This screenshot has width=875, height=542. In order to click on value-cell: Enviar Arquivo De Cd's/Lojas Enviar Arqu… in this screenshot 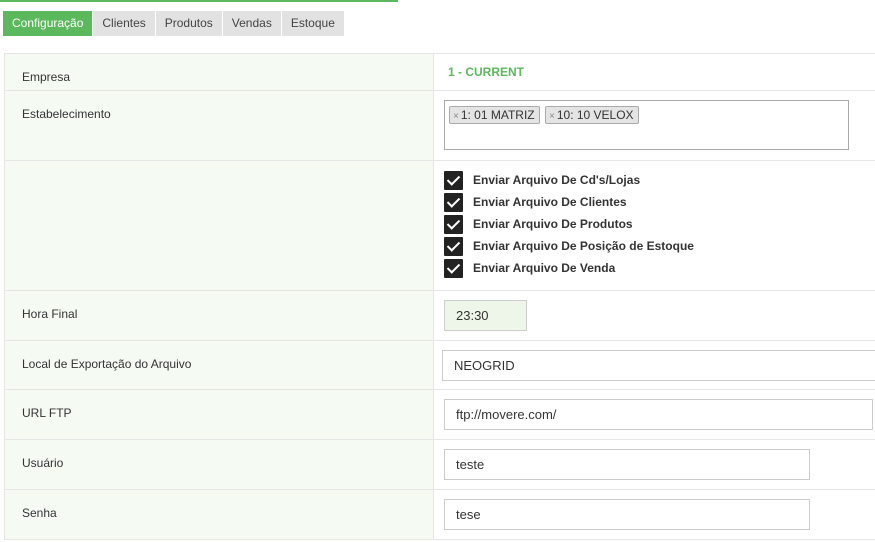, I will do `click(655, 225)`.